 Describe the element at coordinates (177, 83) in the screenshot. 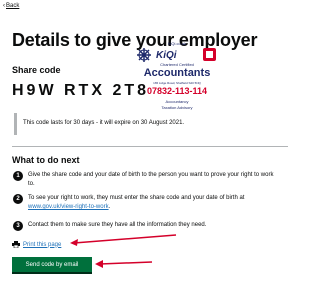

I see `watermark-address: 165 Lidge Road, Sheffield S20 5NQ` at that location.